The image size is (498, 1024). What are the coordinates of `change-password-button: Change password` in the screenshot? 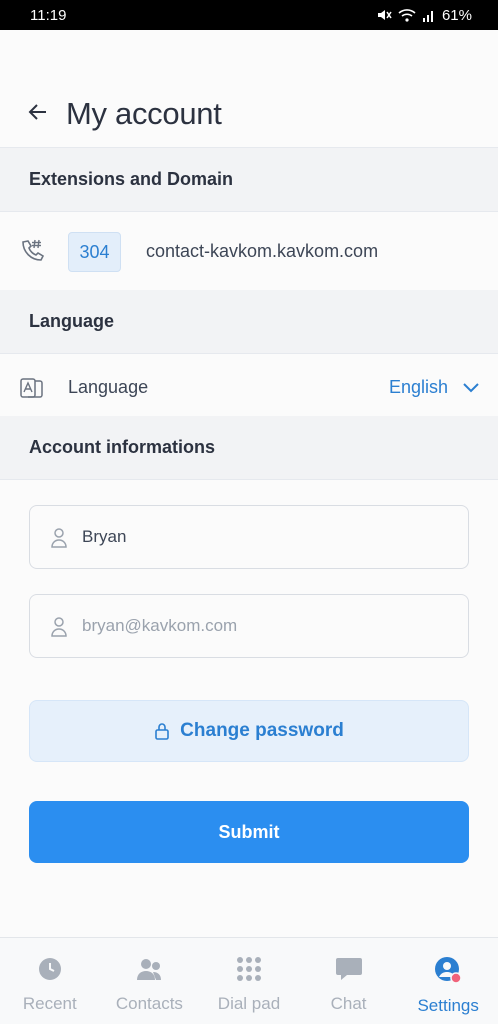 It's located at (249, 731).